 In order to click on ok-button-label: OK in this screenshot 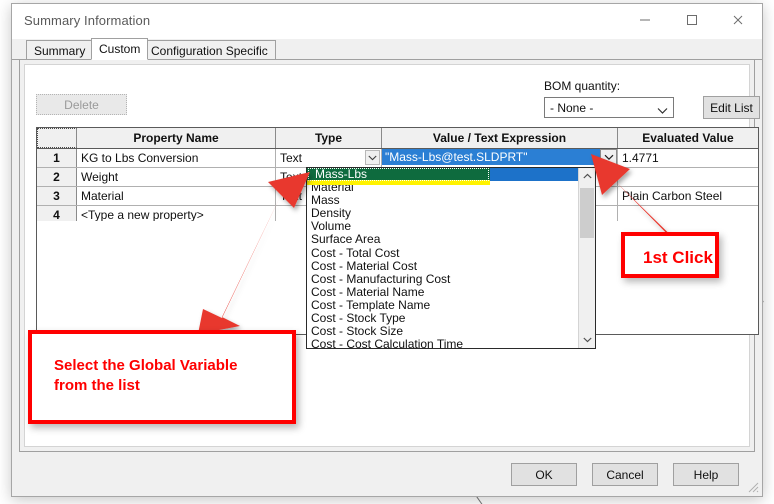, I will do `click(544, 474)`.